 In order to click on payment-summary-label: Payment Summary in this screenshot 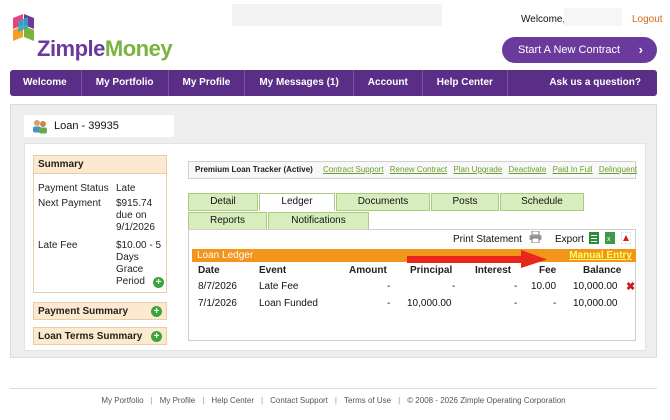, I will do `click(83, 311)`.